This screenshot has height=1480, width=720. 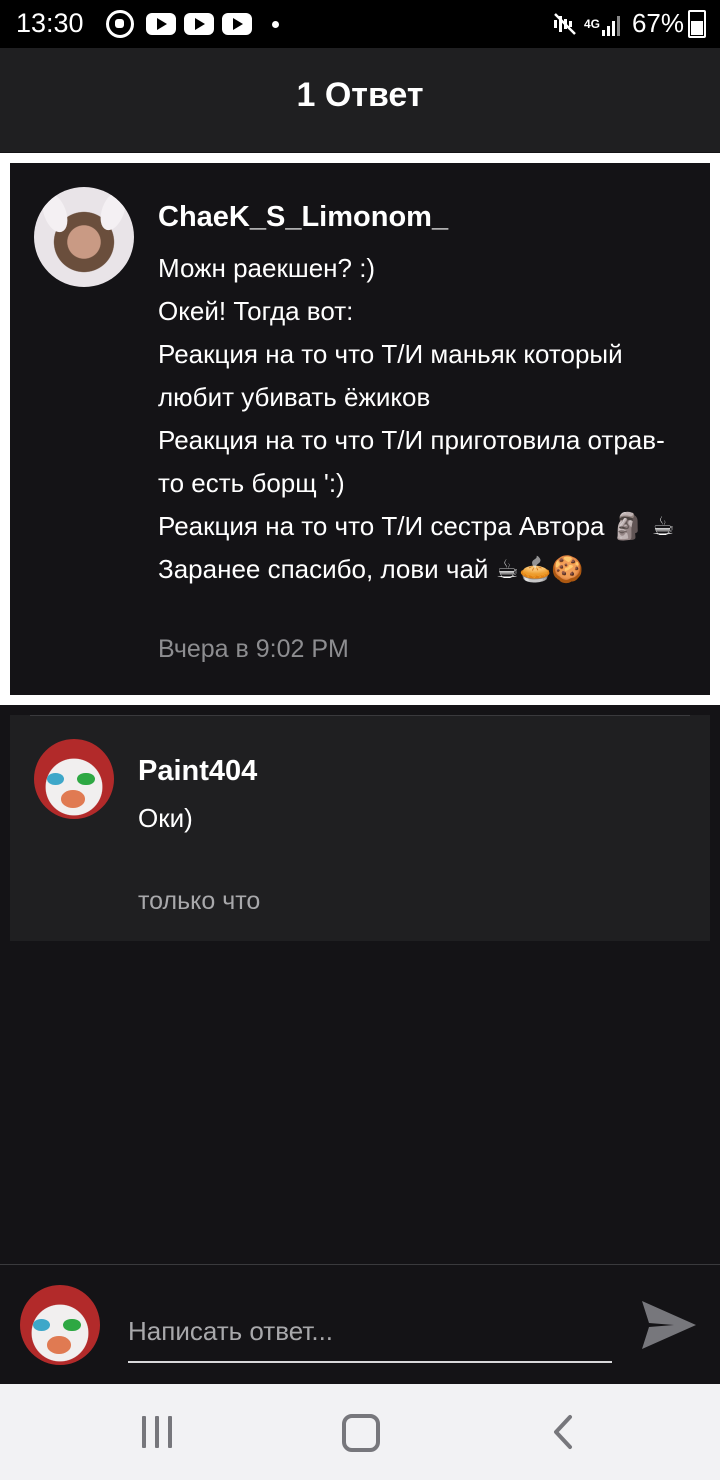 I want to click on notification-dot-icon, so click(x=275, y=24).